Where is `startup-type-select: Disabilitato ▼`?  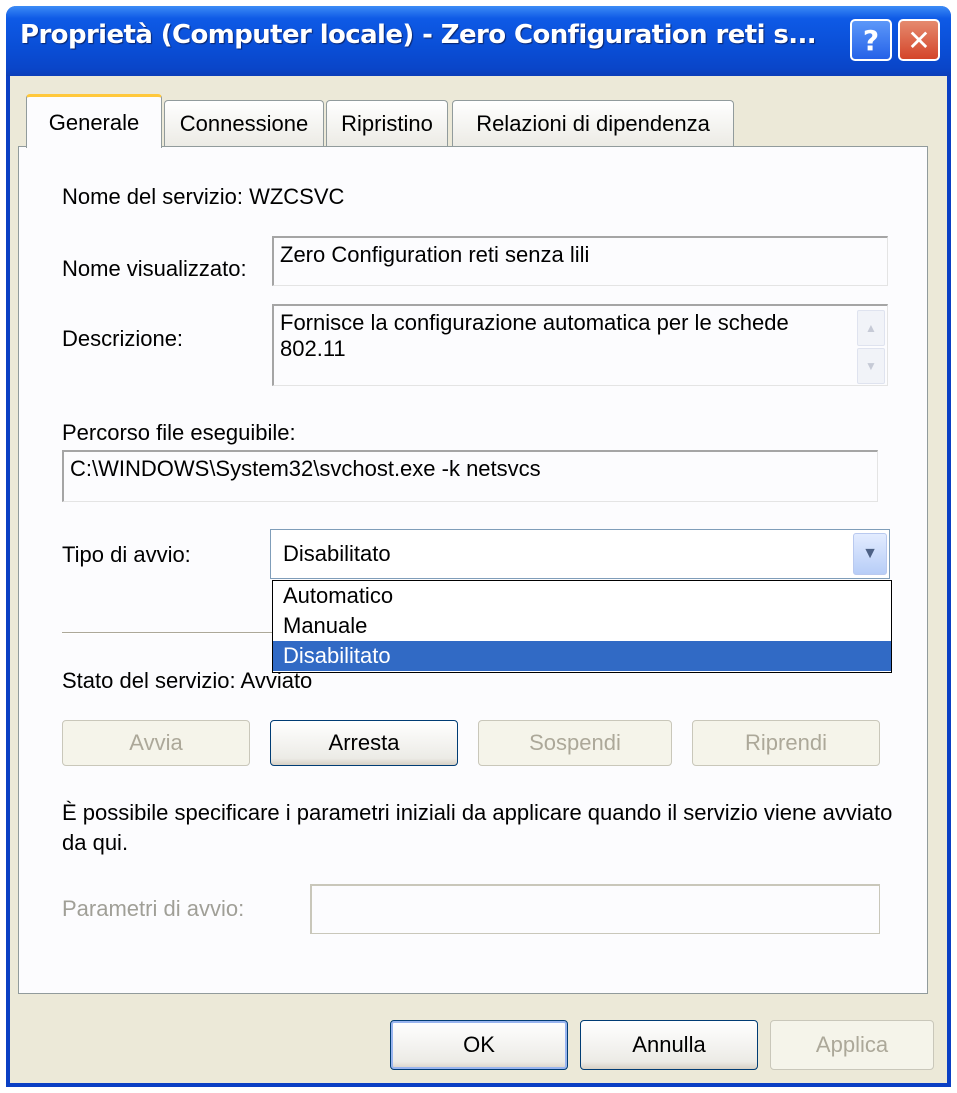
startup-type-select: Disabilitato ▼ is located at coordinates (580, 554).